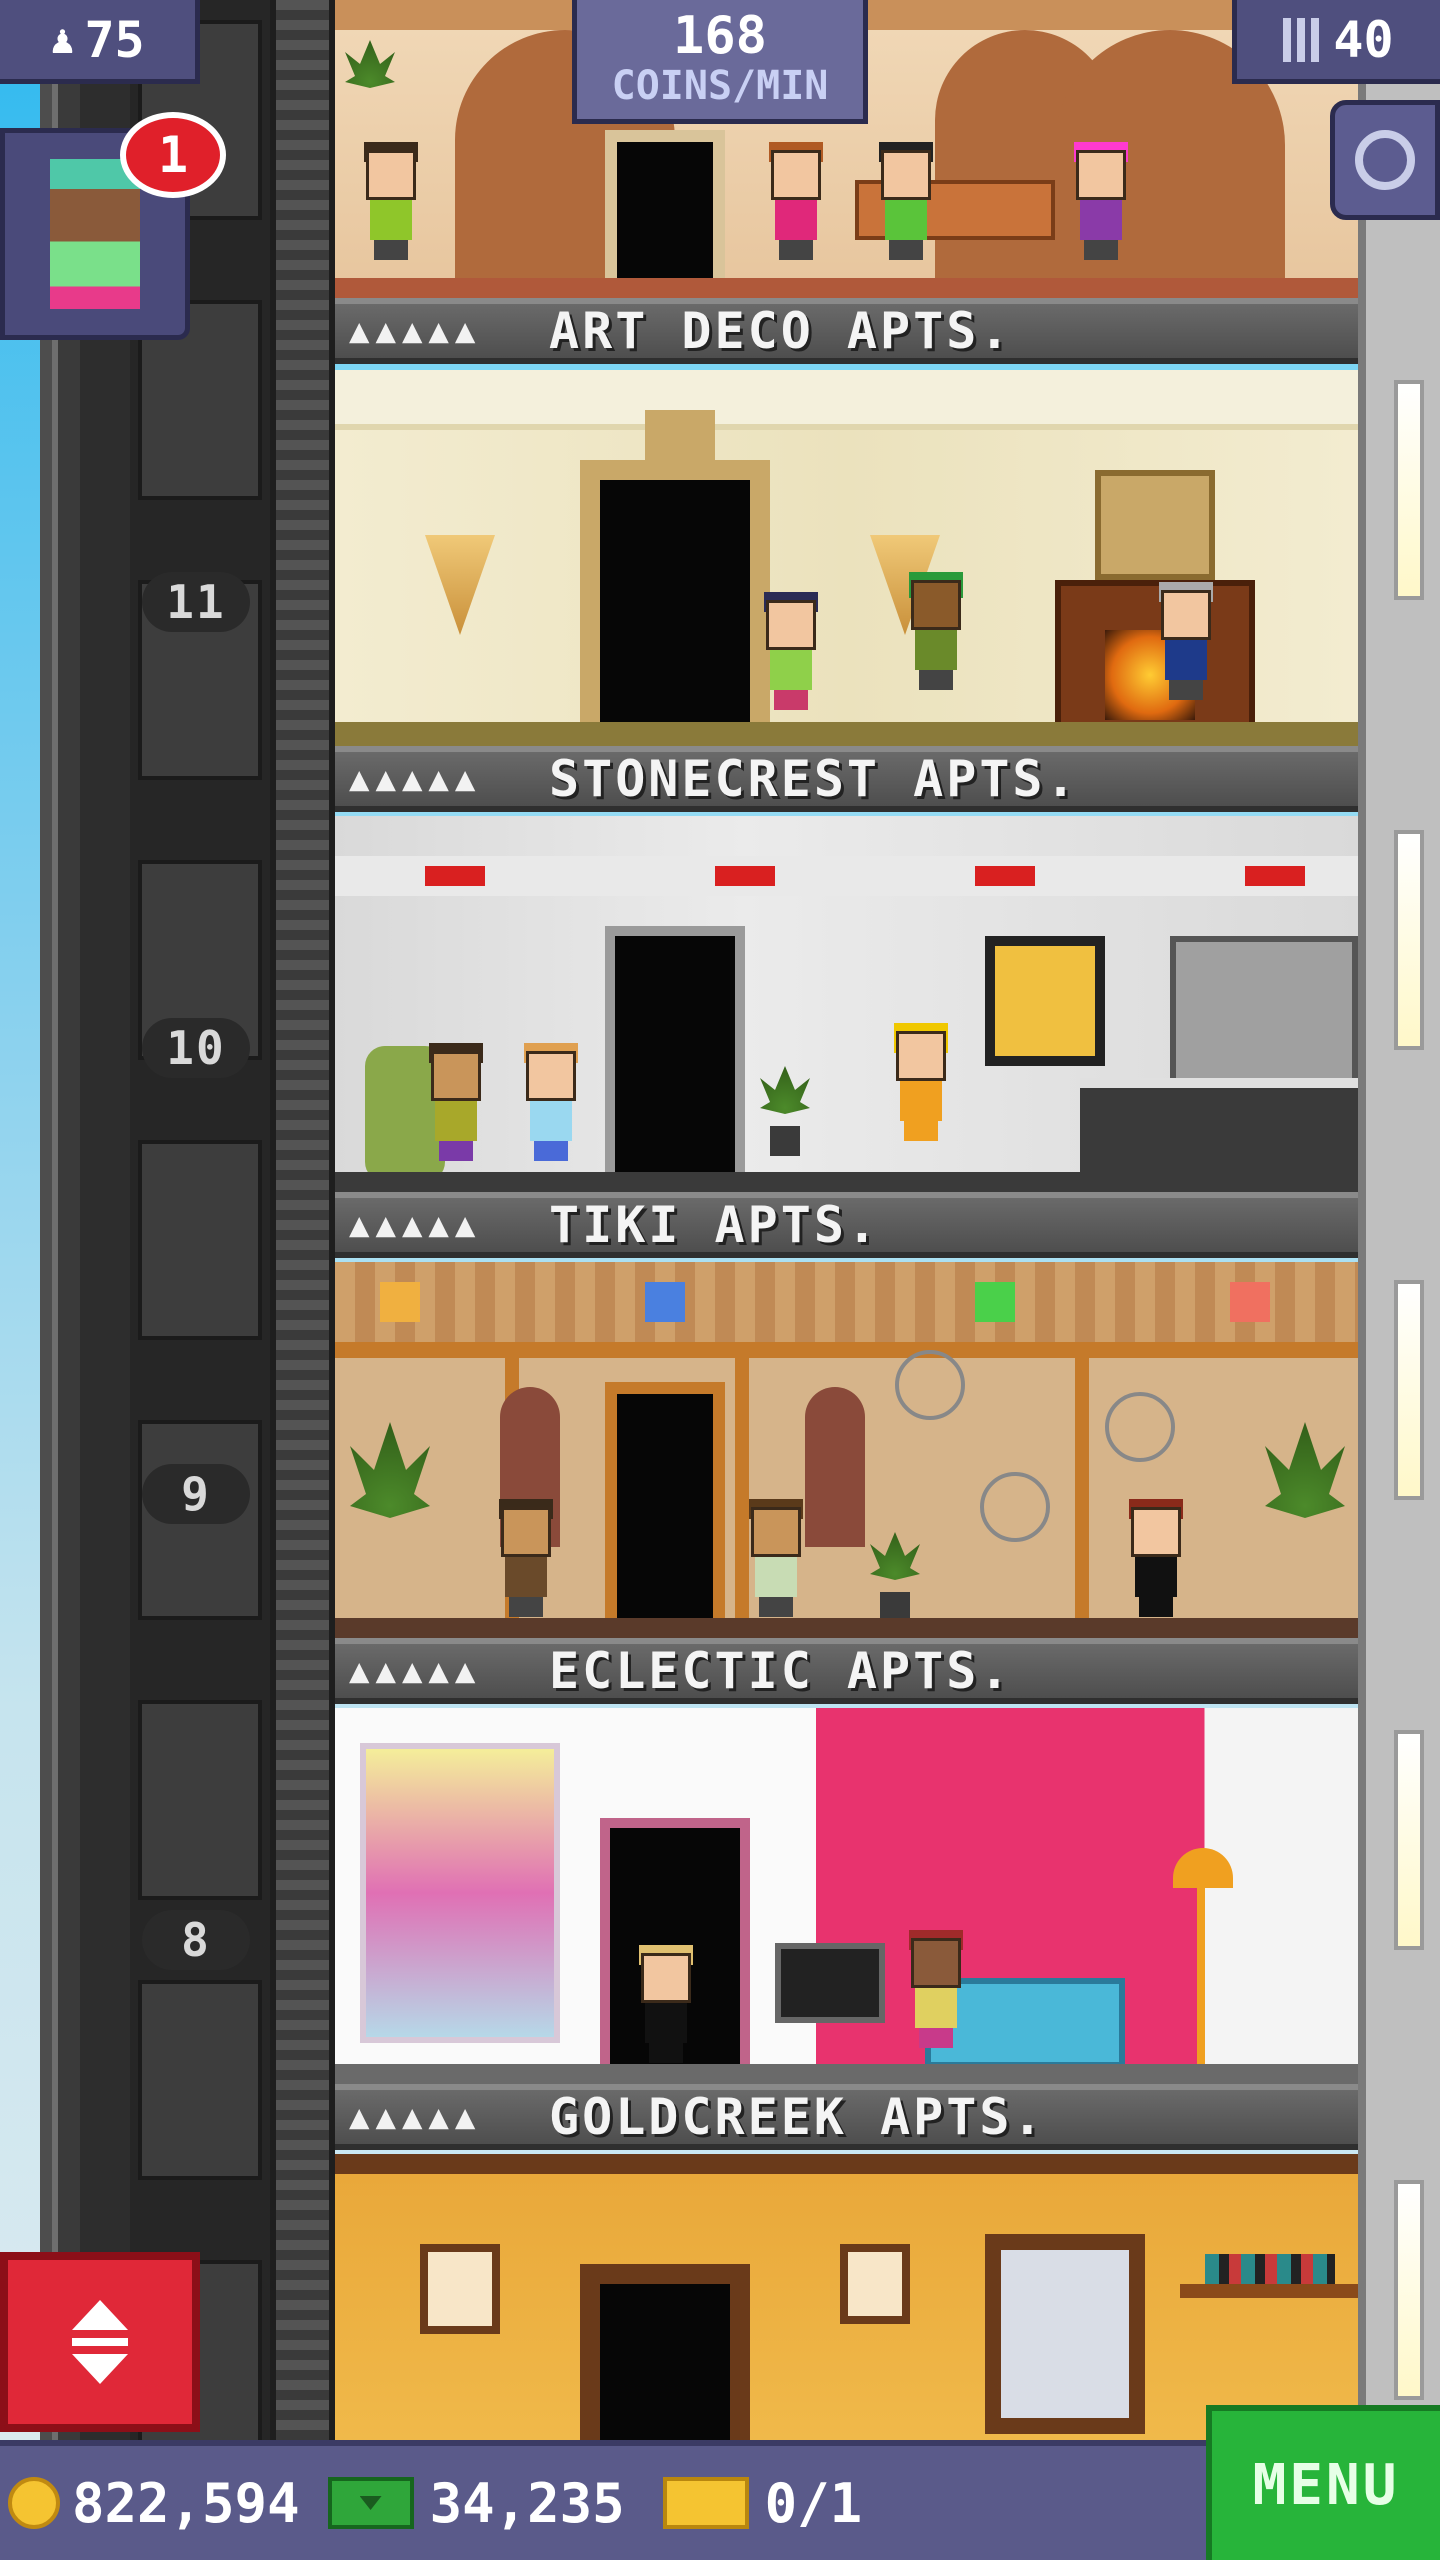  I want to click on menu-button: MENU, so click(1323, 2482).